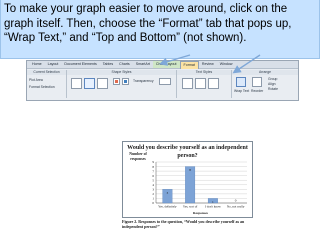  I want to click on data-label: 0, so click(236, 201).